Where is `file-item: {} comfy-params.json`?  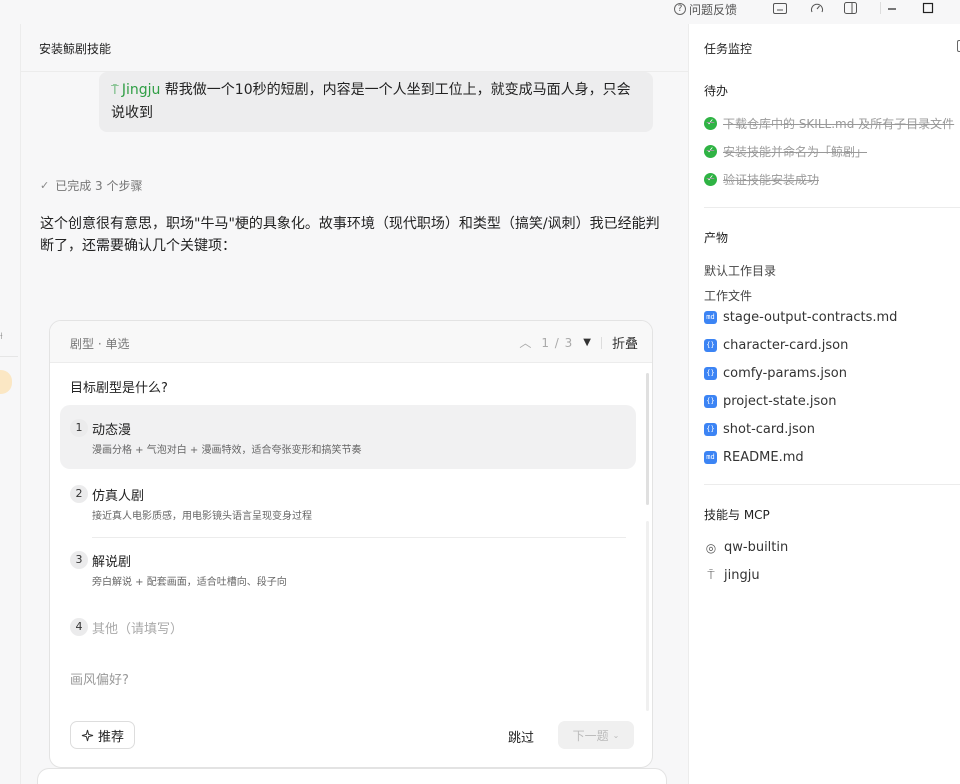 file-item: {} comfy-params.json is located at coordinates (775, 373).